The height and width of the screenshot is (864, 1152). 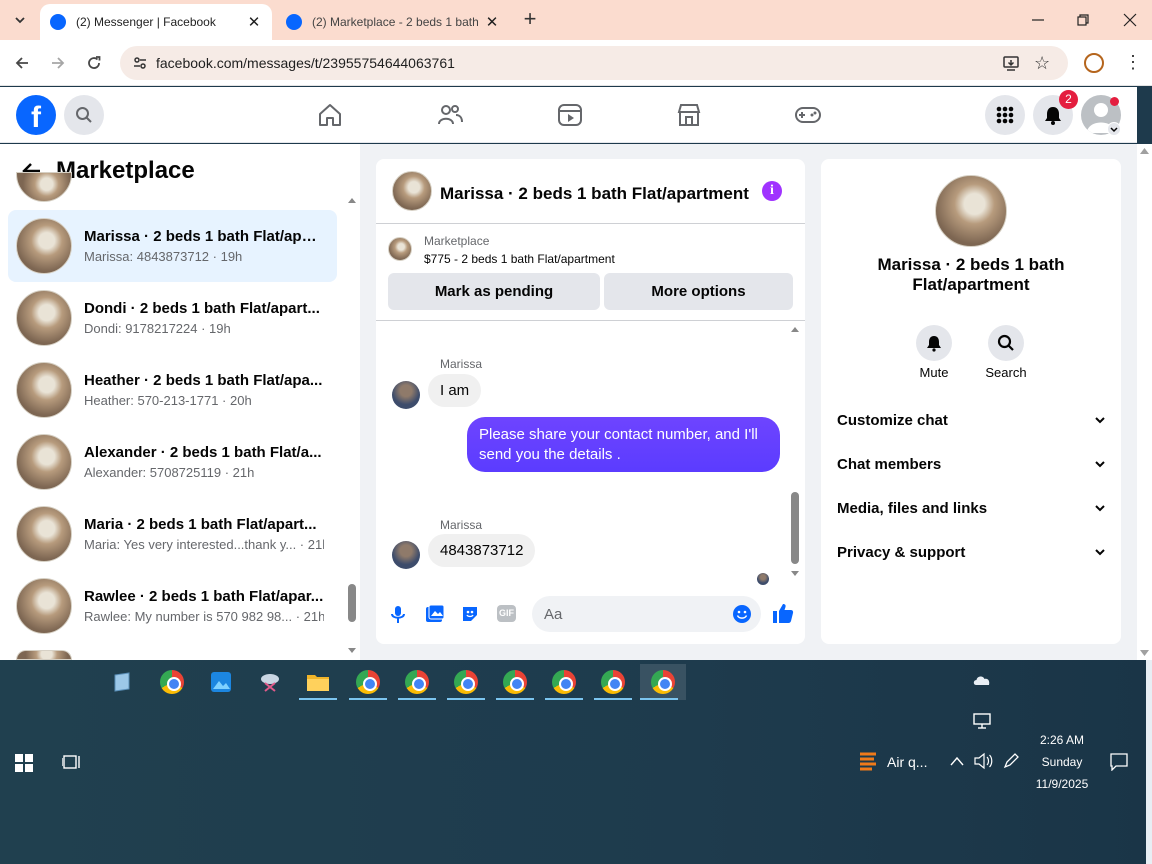 I want to click on taskbar-photos-icon, so click(x=221, y=682).